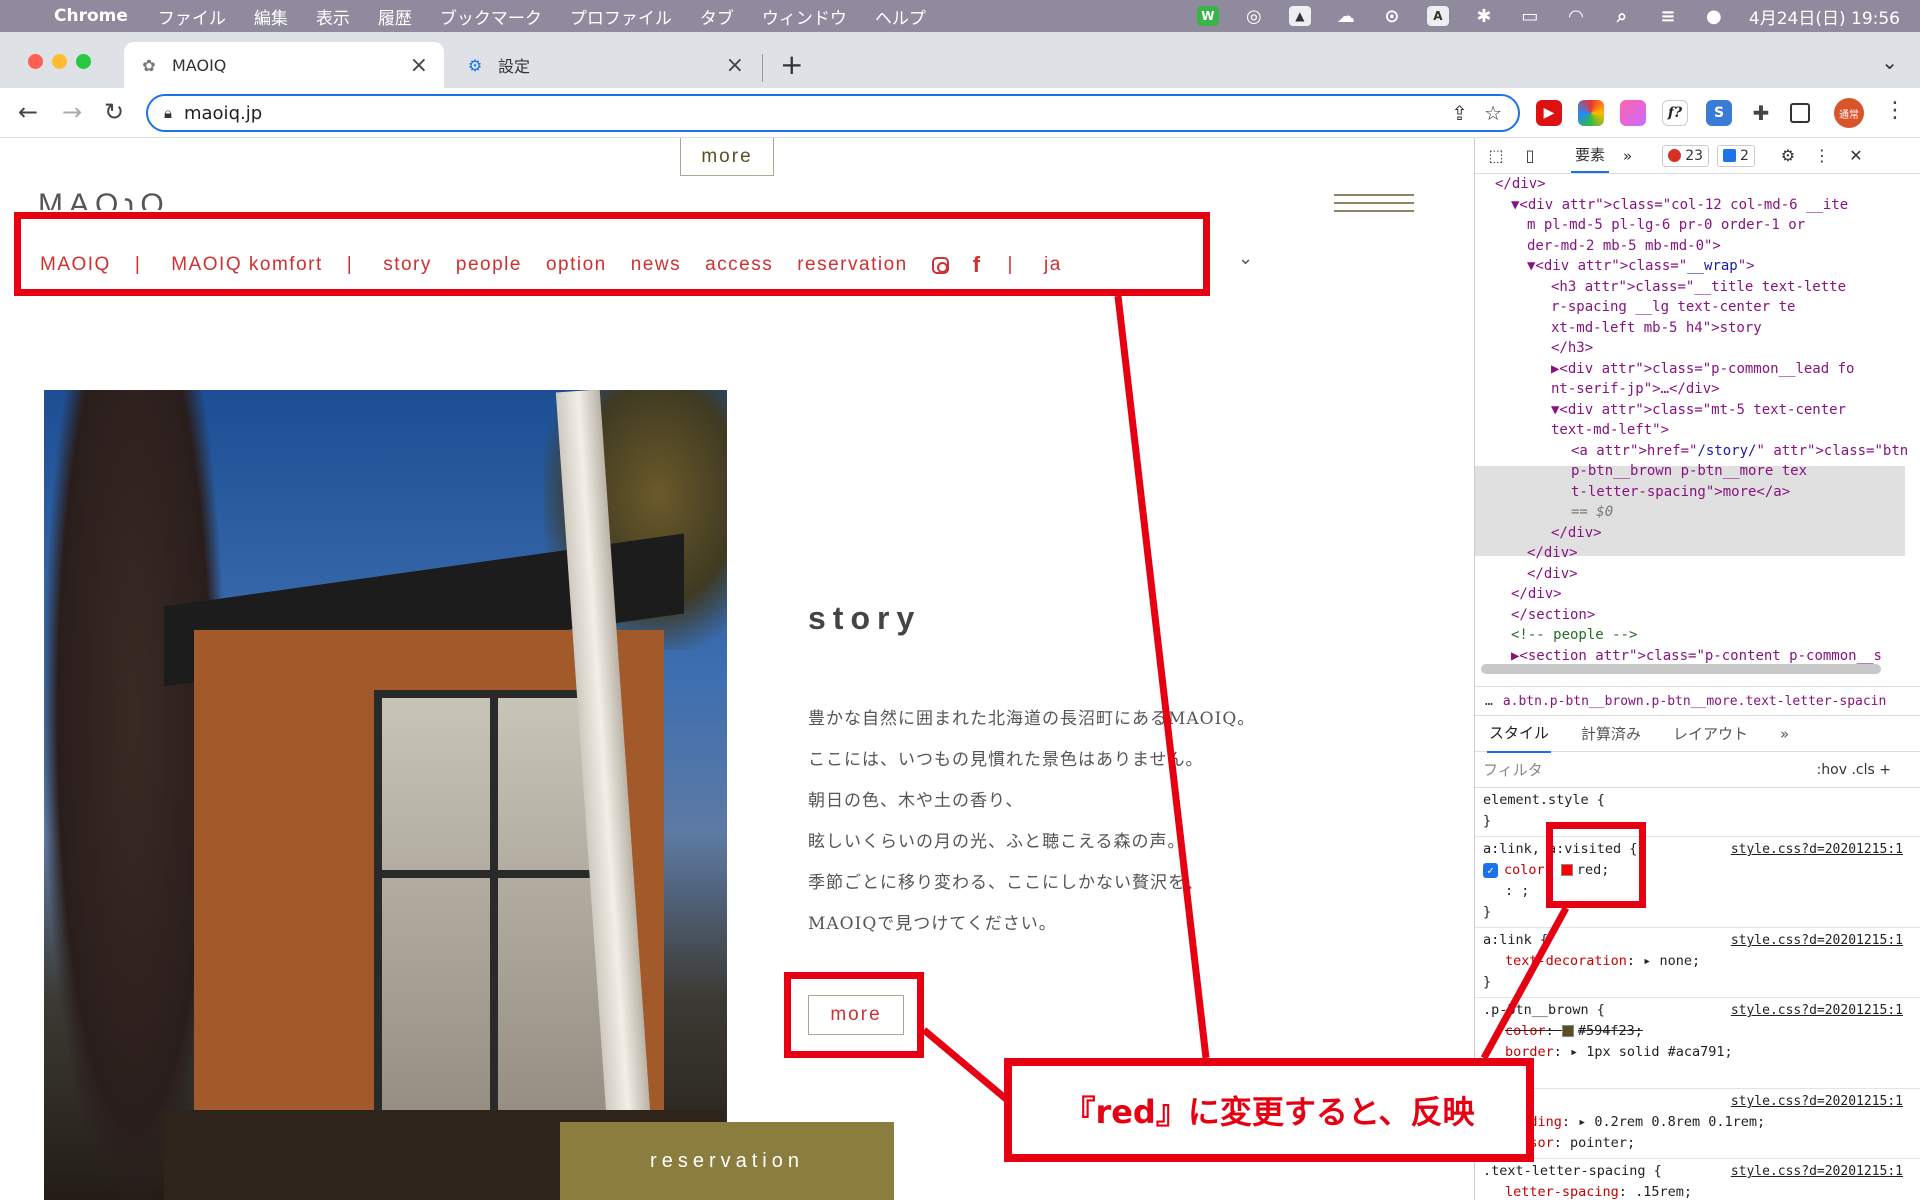  Describe the element at coordinates (1549, 113) in the screenshot. I see `video-extension-icon: ▶` at that location.